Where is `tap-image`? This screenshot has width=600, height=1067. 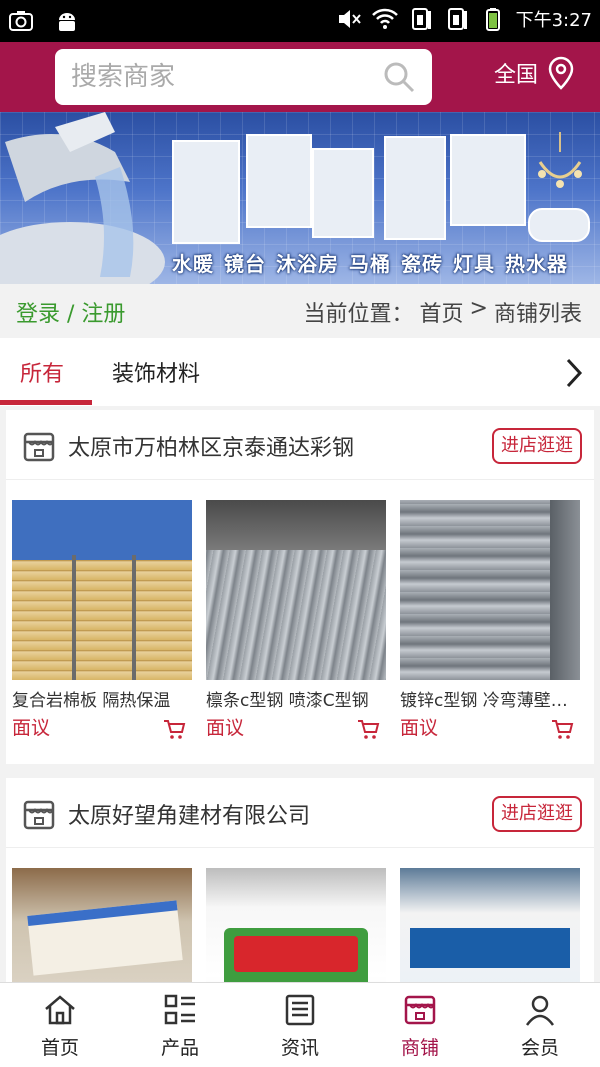 tap-image is located at coordinates (279, 181).